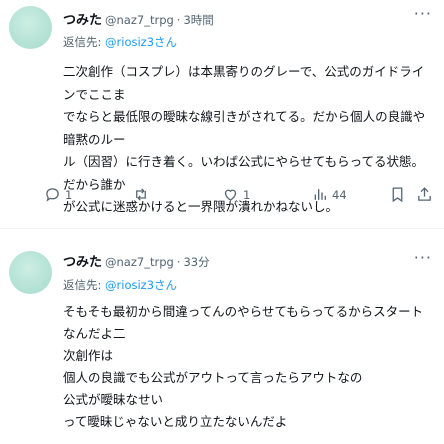 Image resolution: width=444 pixels, height=444 pixels. What do you see at coordinates (243, 322) in the screenshot?
I see `text-line: そもそも最初から間違ってんのやらせてもらってるからスタートなんだよ二` at bounding box center [243, 322].